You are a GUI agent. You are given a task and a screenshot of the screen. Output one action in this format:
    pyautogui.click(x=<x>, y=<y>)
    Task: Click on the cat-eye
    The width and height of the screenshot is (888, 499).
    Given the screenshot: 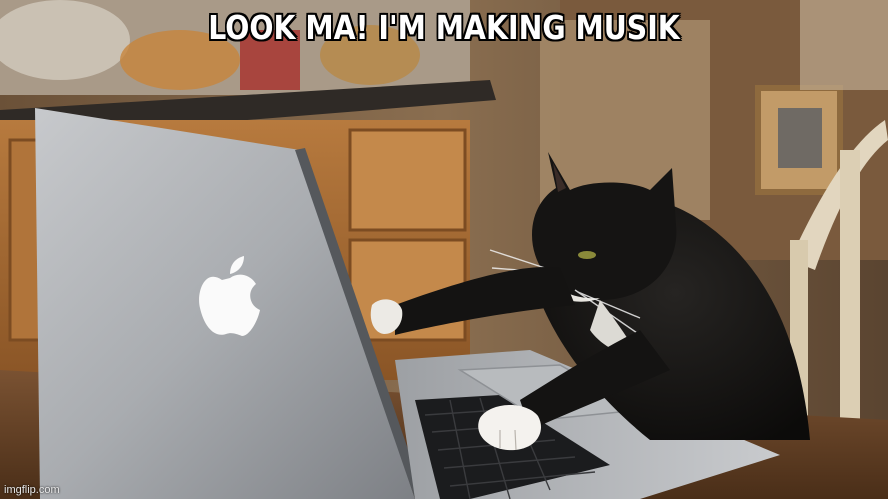 What is the action you would take?
    pyautogui.click(x=587, y=255)
    